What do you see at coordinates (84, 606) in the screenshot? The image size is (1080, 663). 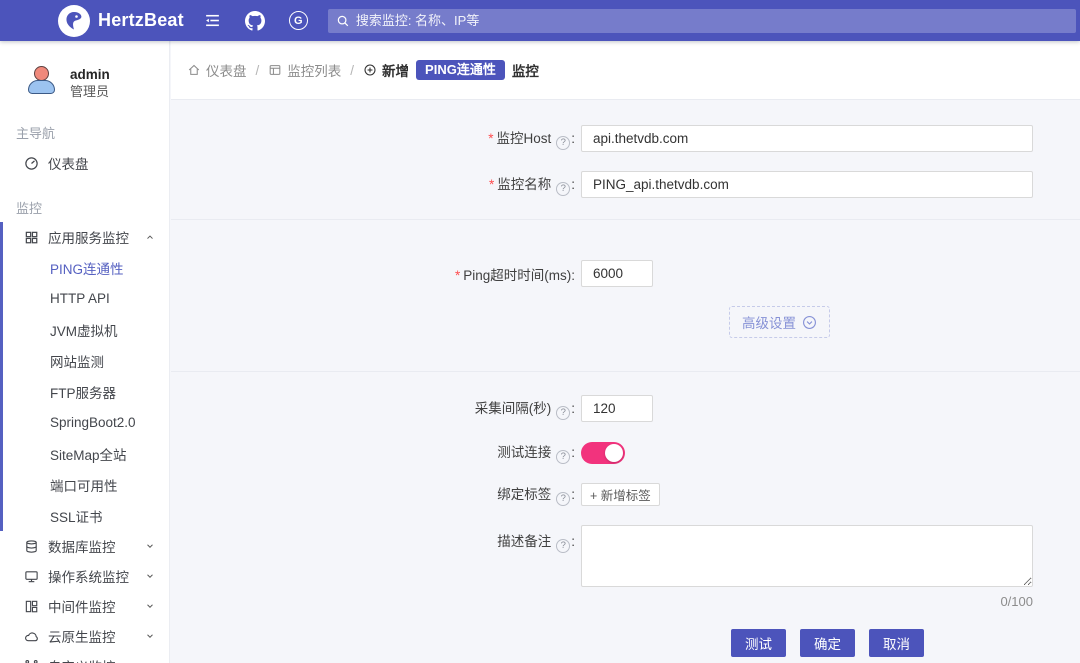 I see `sidebar-item-middleware: 中间件监控` at bounding box center [84, 606].